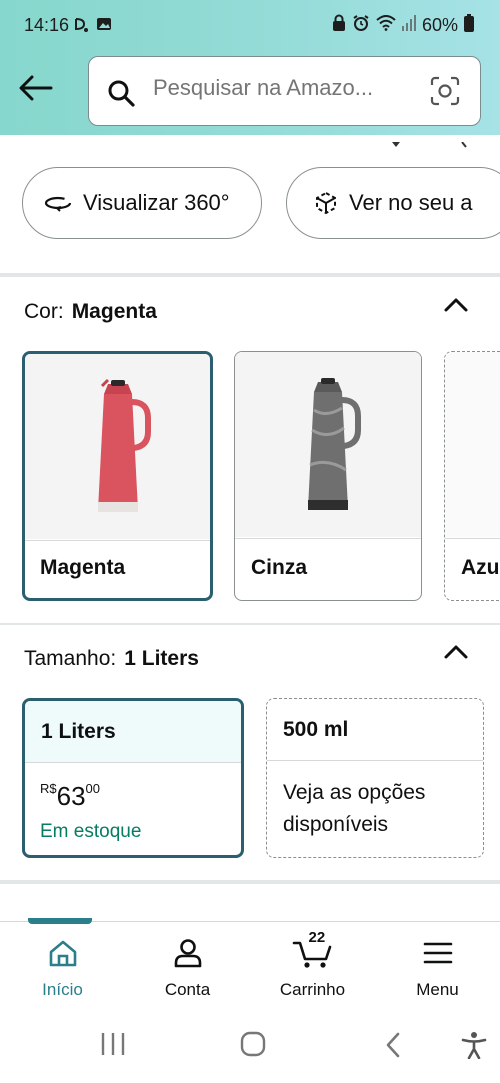 The width and height of the screenshot is (500, 1083). I want to click on chevron-left-icon, so click(393, 1045).